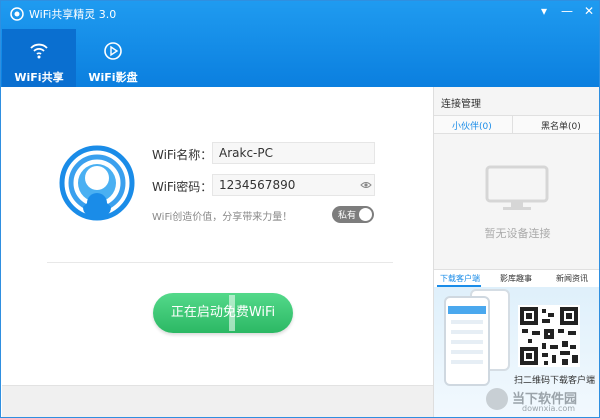 This screenshot has width=600, height=418. I want to click on phone-screen, so click(467, 340).